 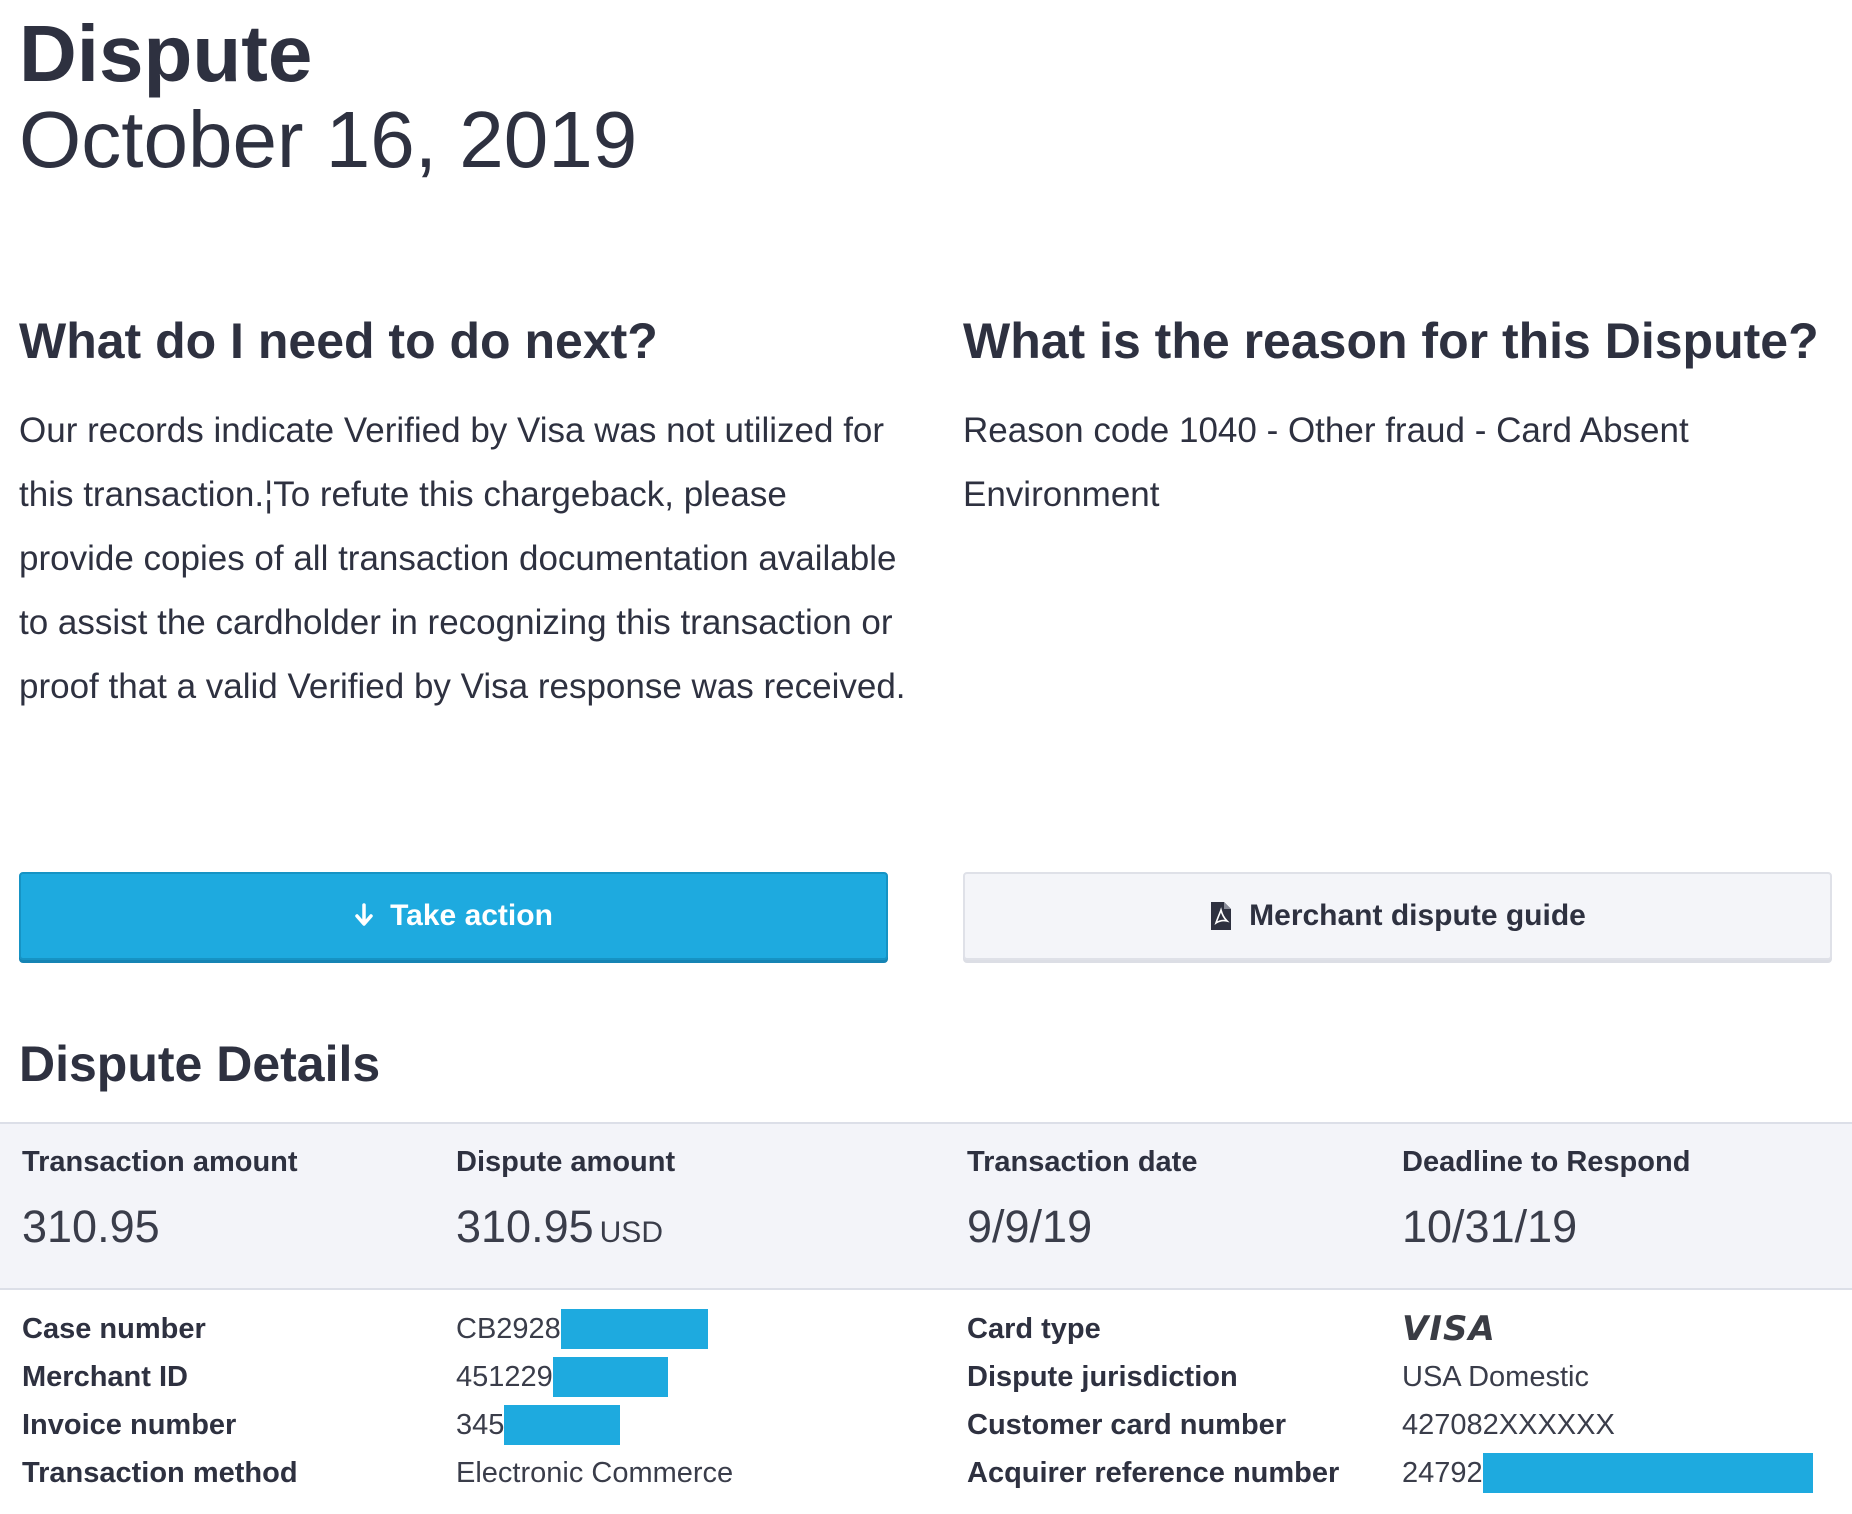 I want to click on transaction-method-label: Transaction method, so click(x=160, y=1472).